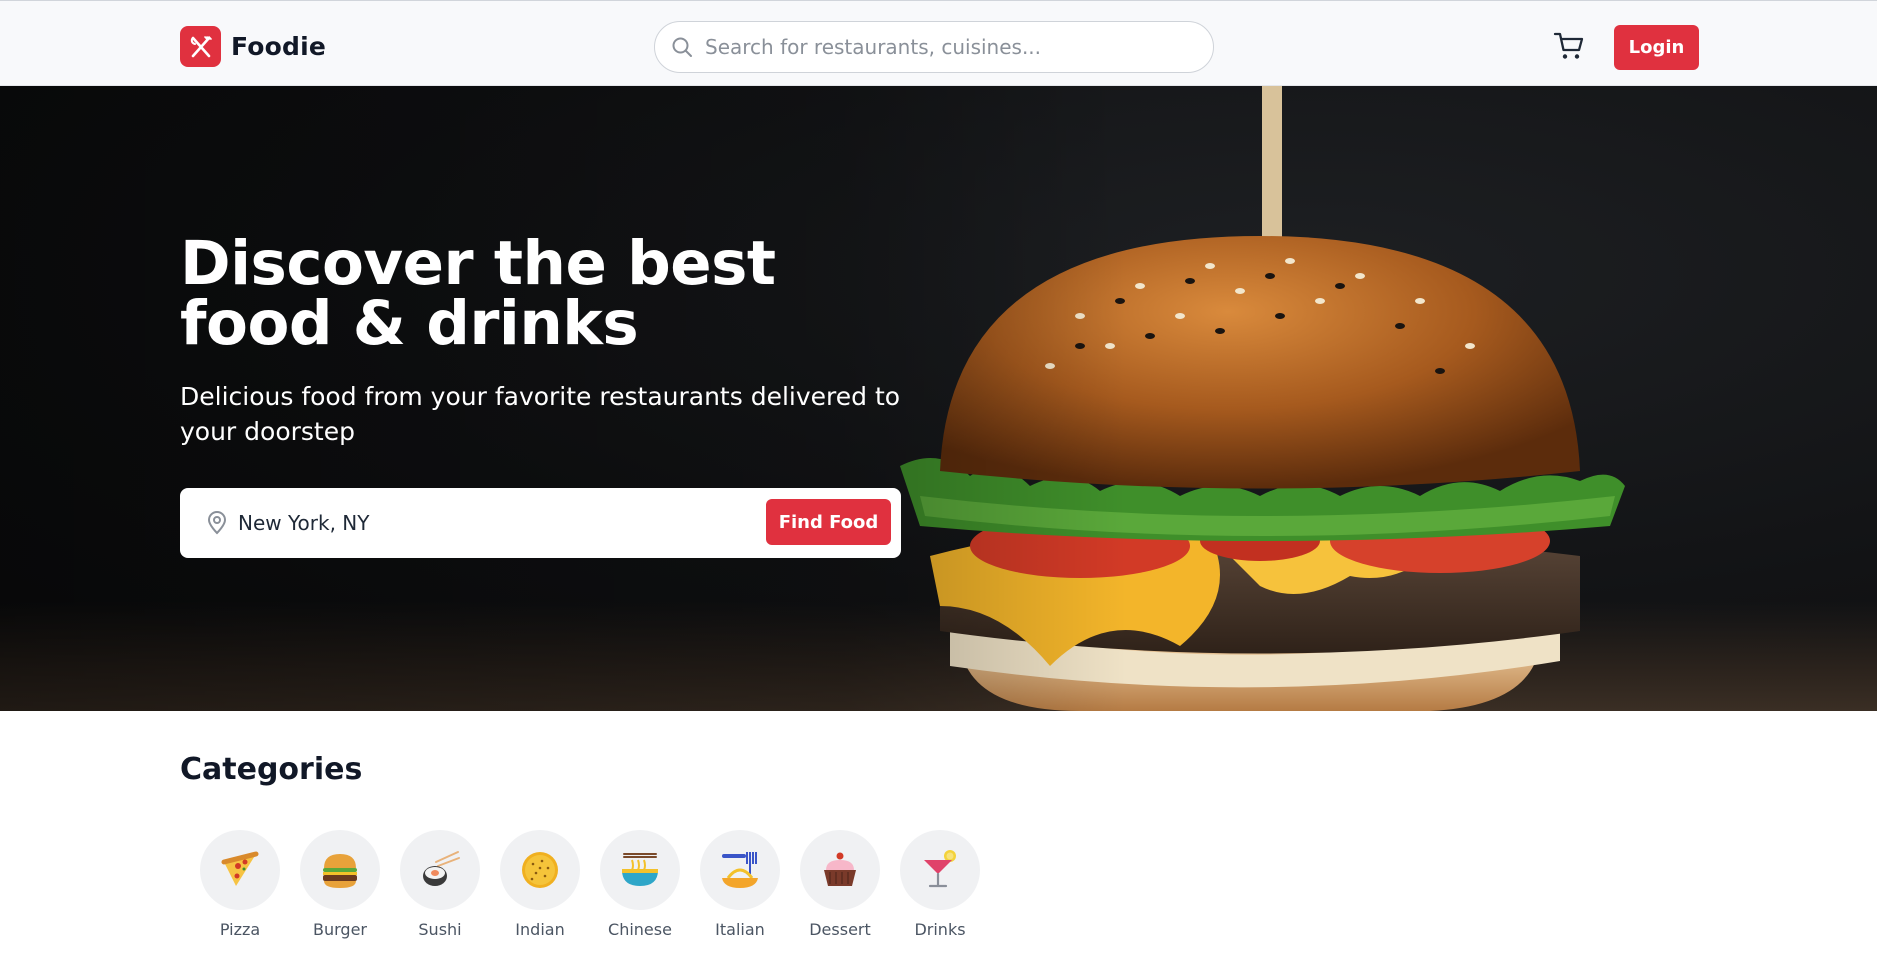  I want to click on category-italian: Italian, so click(740, 884).